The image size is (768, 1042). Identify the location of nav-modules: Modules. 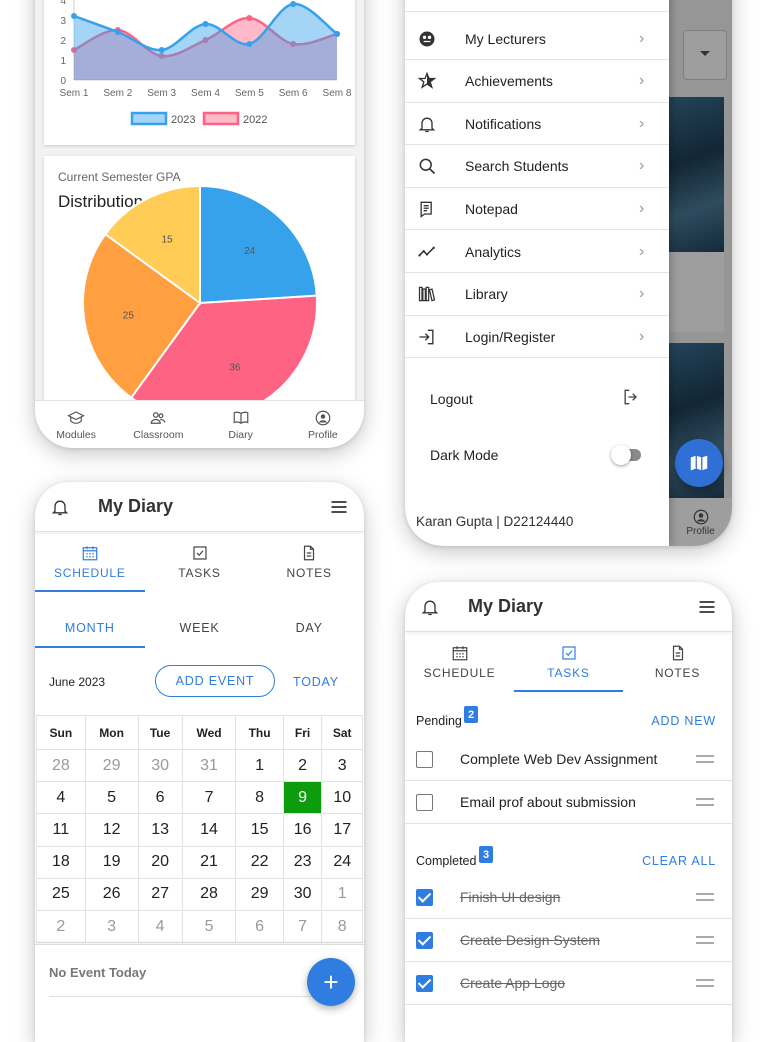
(76, 424).